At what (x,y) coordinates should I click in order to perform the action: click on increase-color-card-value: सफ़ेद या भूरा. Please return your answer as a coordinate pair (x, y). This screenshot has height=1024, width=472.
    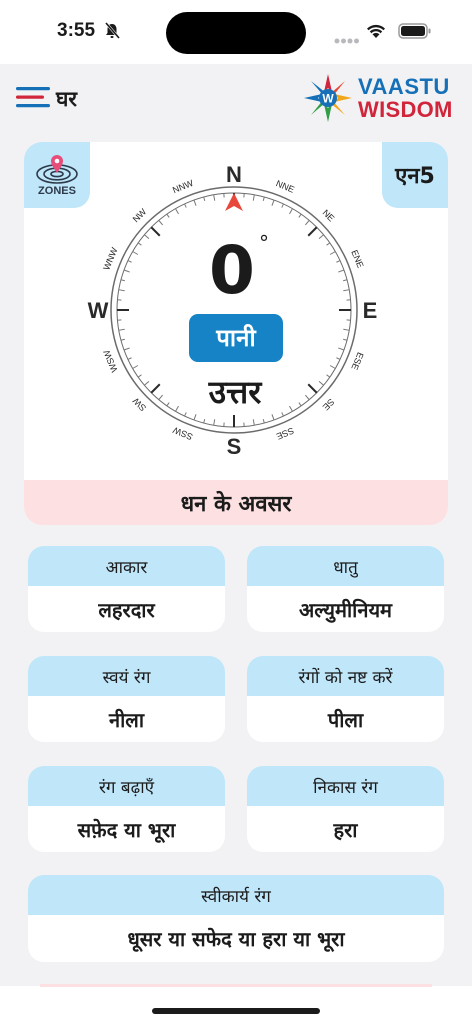
    Looking at the image, I should click on (126, 829).